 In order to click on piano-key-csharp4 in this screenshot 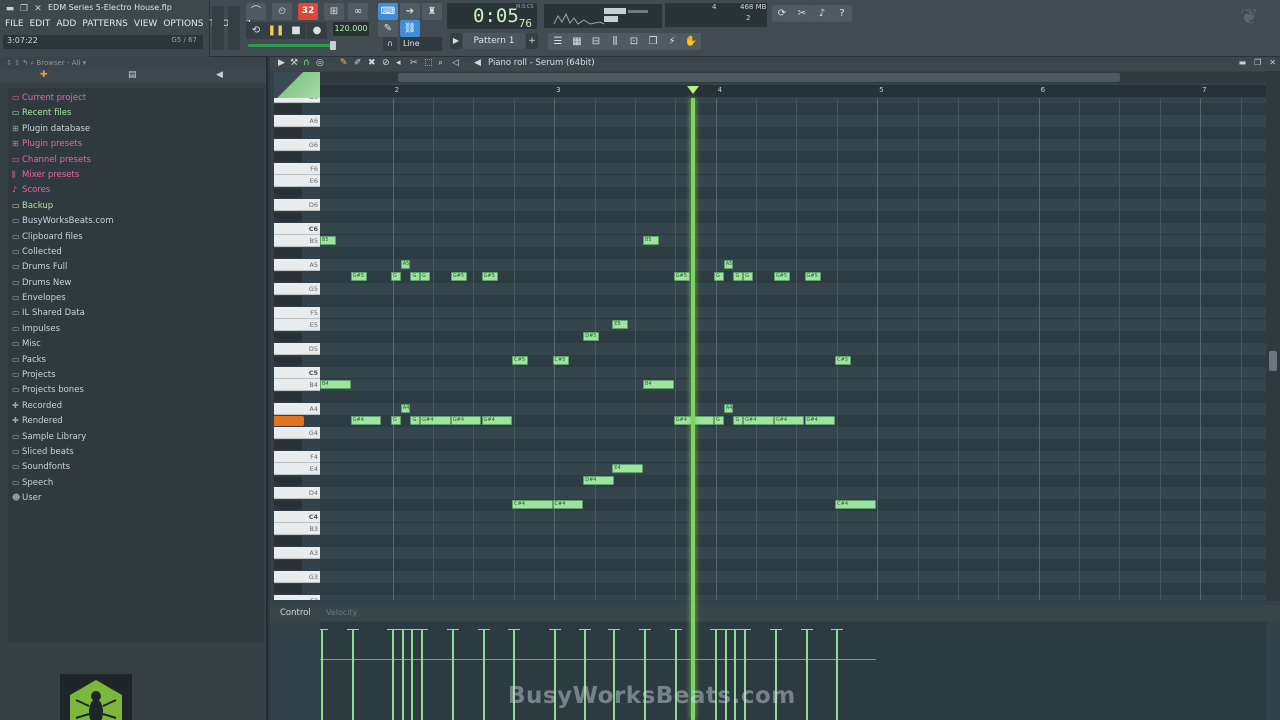, I will do `click(288, 505)`.